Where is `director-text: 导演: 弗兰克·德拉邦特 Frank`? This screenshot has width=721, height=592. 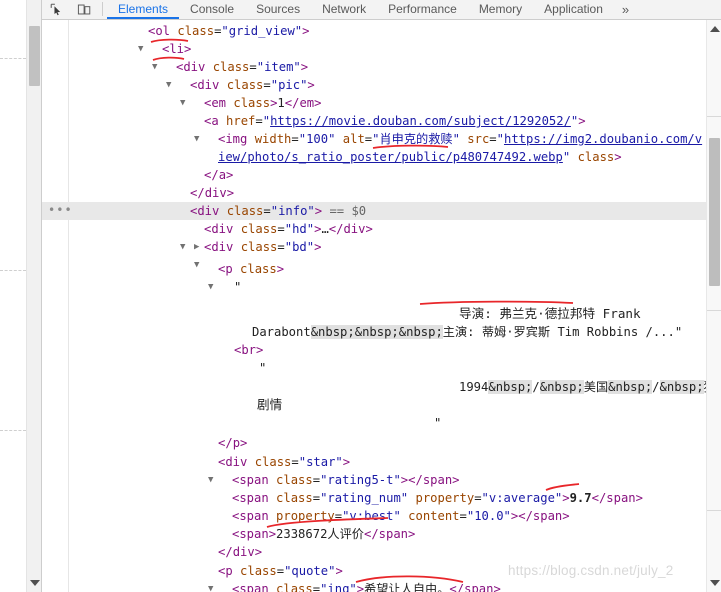
director-text: 导演: 弗兰克·德拉邦特 Frank is located at coordinates (550, 313).